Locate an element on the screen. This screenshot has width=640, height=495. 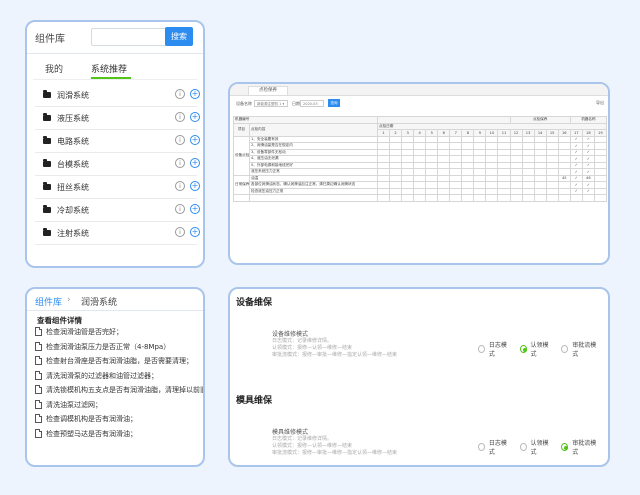
table-tabbar: 点检保养 is located at coordinates (419, 90).